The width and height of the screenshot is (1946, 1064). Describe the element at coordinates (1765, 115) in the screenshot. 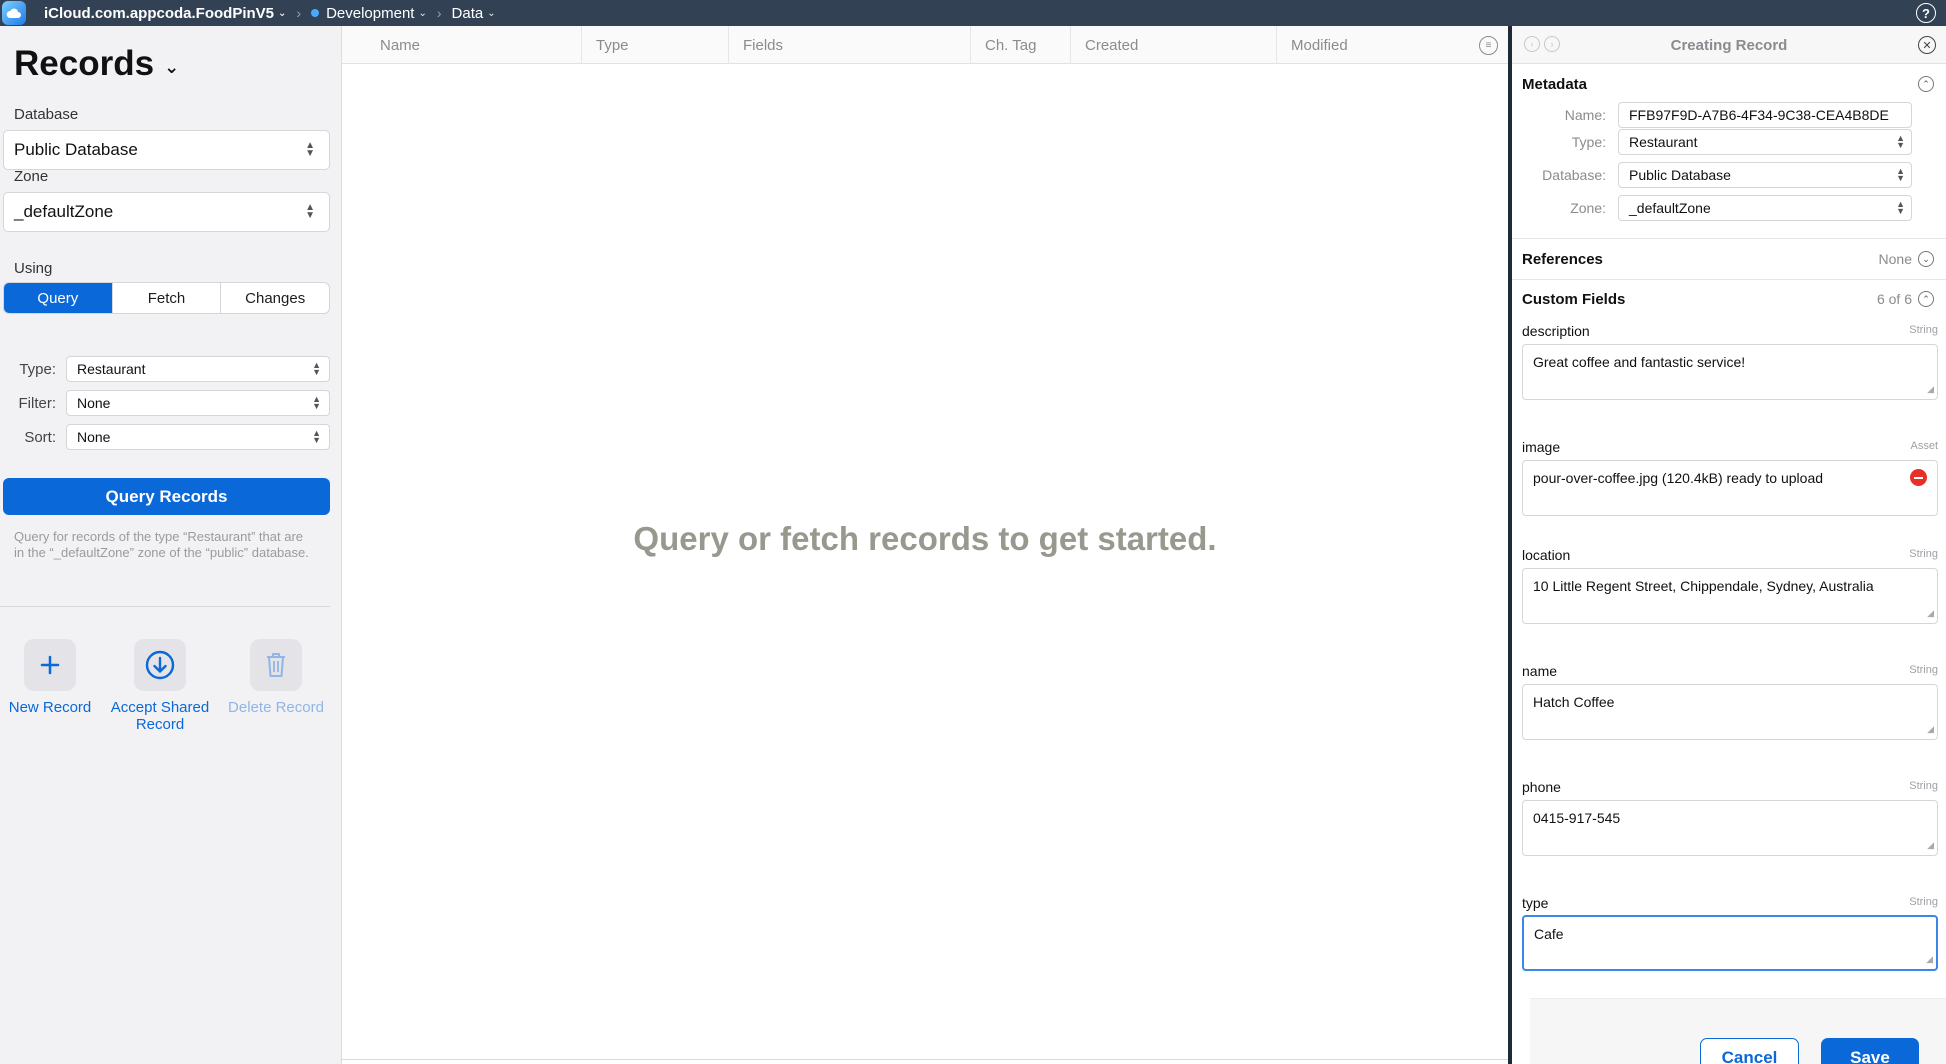

I see `record-name-field: FFB97F9D-A7B6-4F34-9C38-CEA4B8DE` at that location.